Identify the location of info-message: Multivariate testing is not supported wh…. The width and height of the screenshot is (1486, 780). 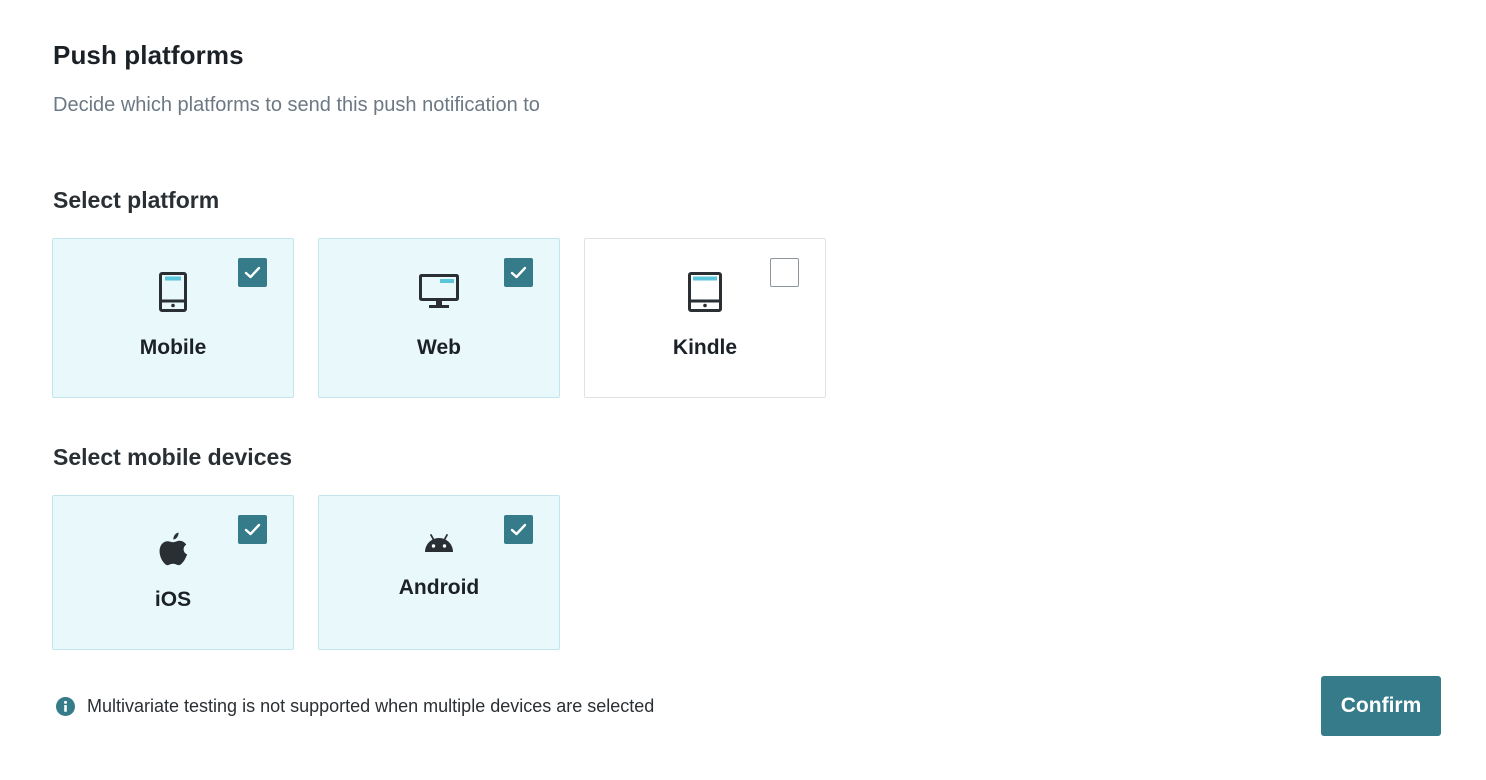
(355, 706).